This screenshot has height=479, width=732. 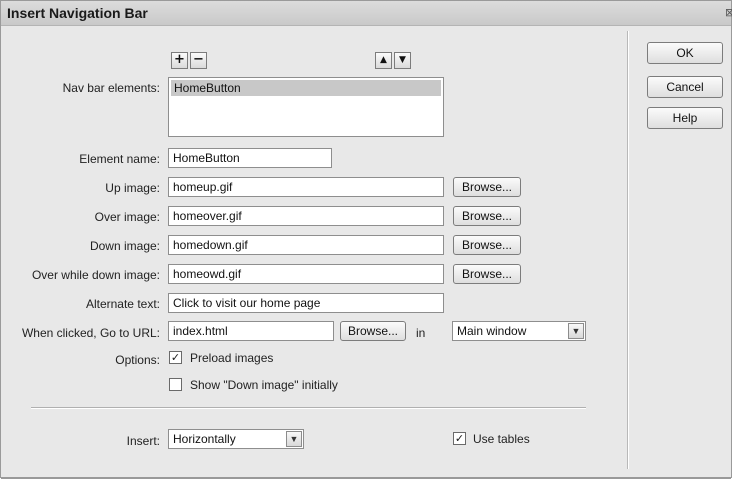 What do you see at coordinates (175, 384) in the screenshot?
I see `show-down-image-checkbox` at bounding box center [175, 384].